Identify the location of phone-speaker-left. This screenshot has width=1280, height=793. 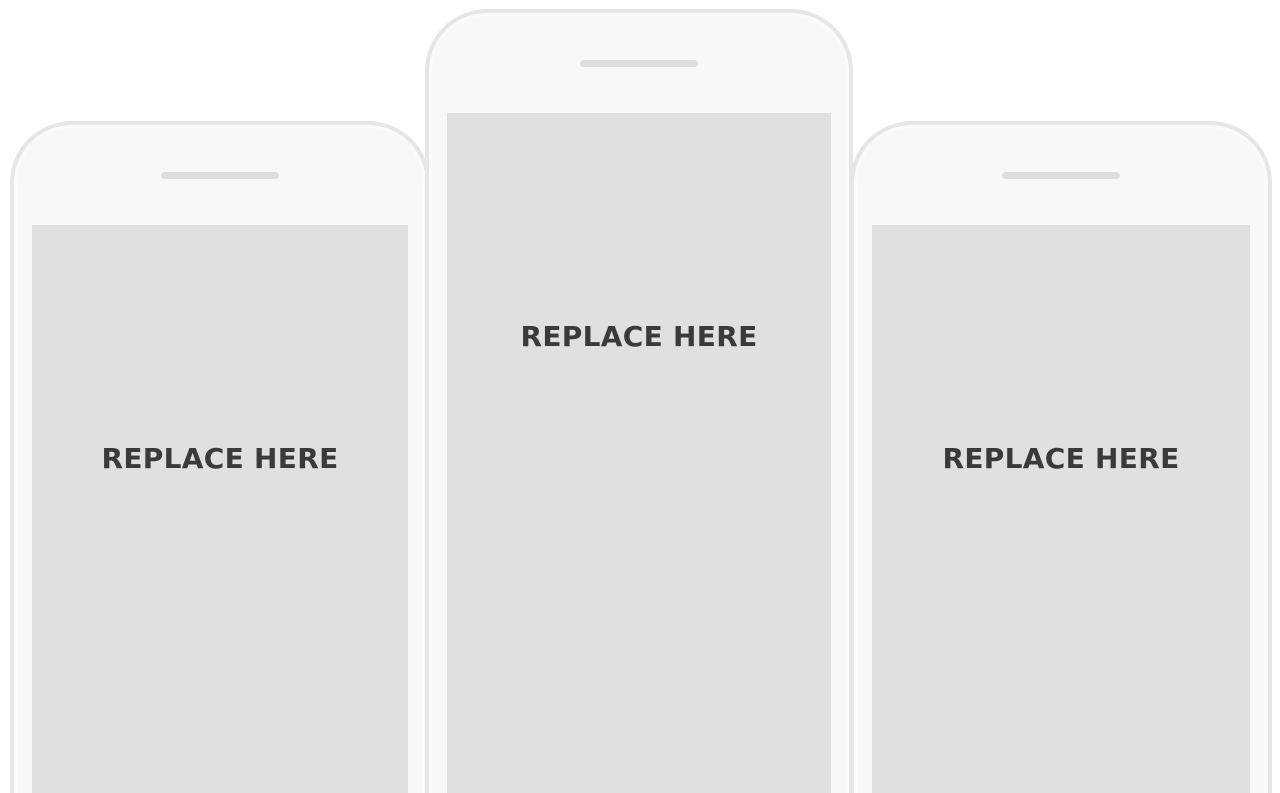
(220, 175).